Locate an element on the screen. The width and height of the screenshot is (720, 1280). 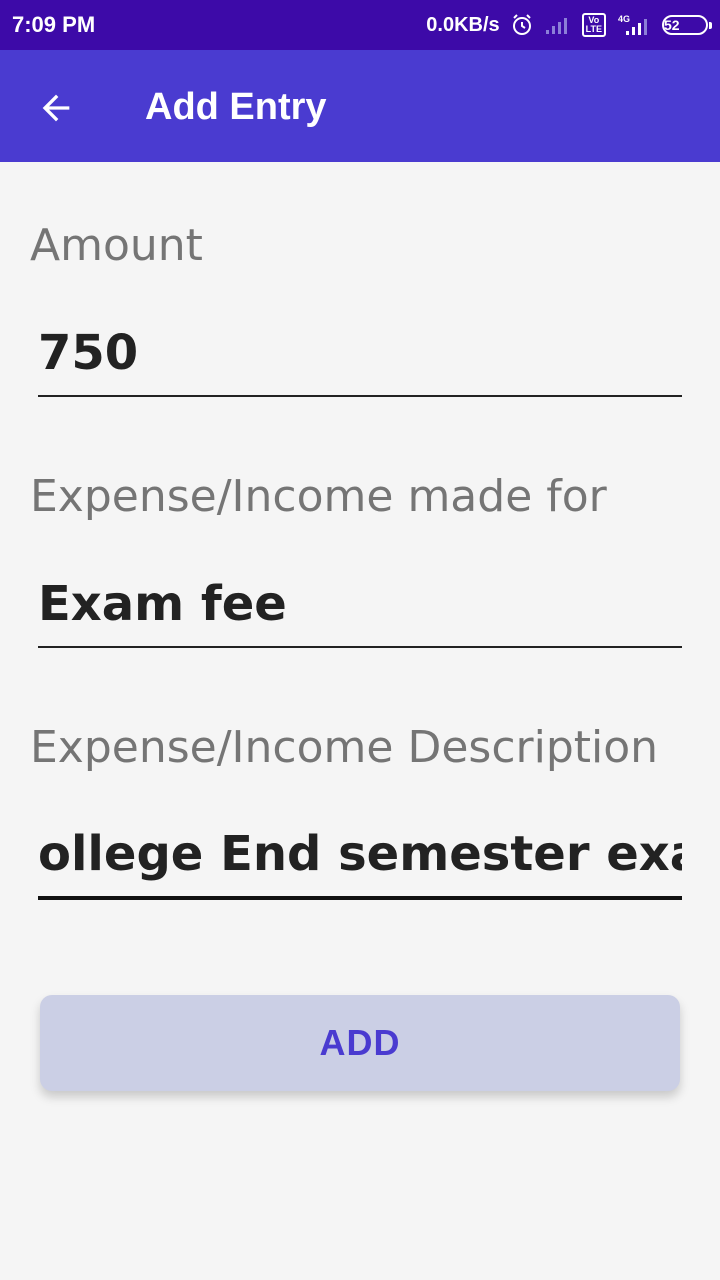
made-for-value: Exam fee is located at coordinates (162, 605).